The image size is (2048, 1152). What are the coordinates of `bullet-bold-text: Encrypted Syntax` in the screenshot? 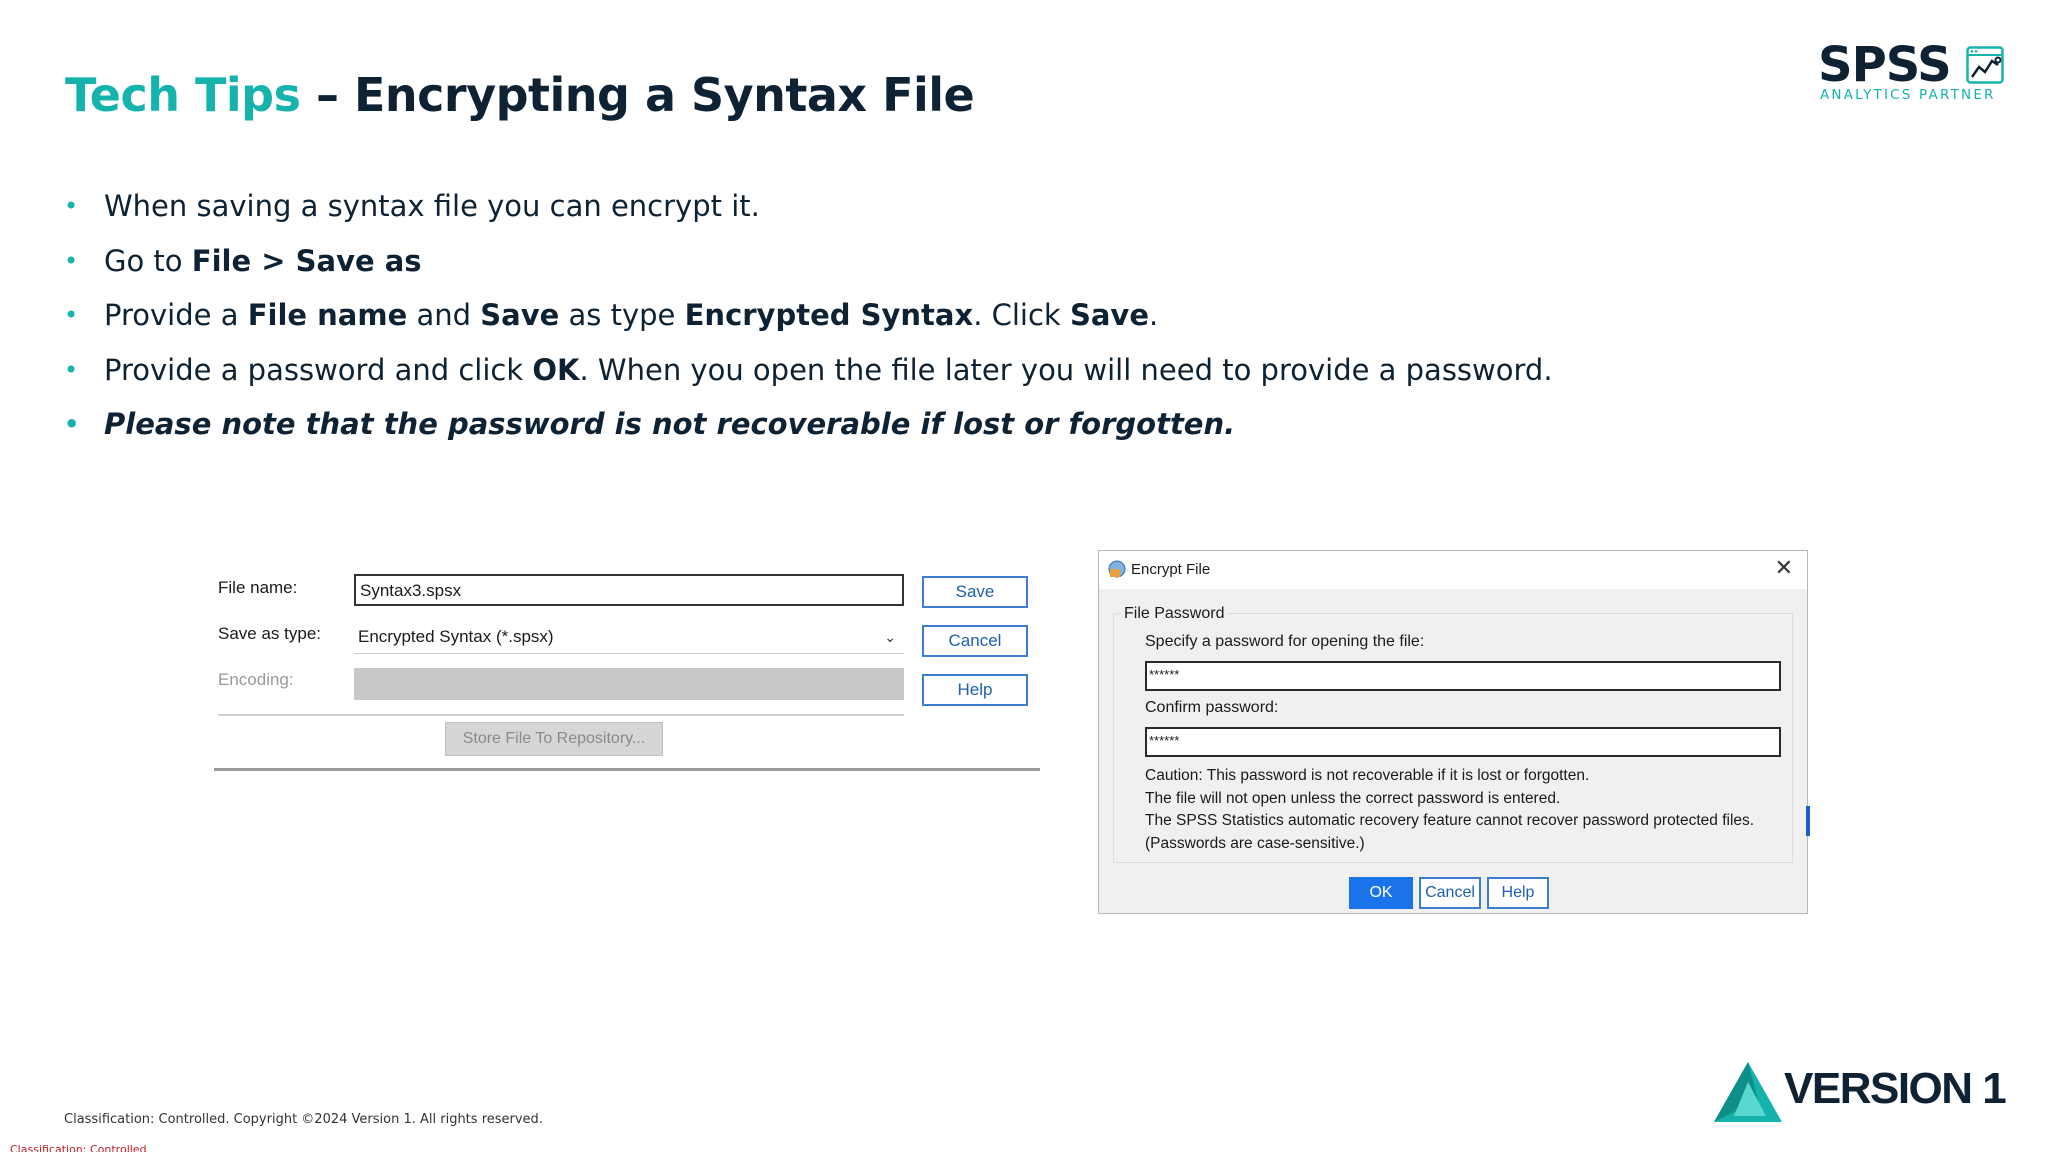 It's located at (829, 315).